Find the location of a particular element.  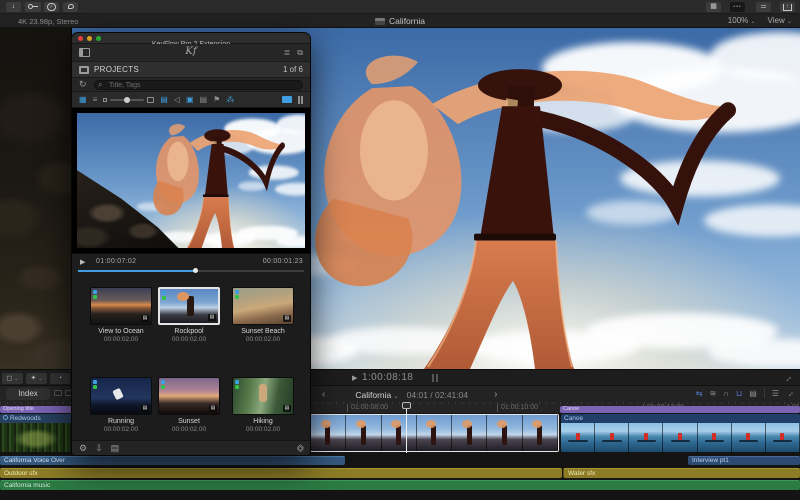

chevron-down-icon: ⌄ is located at coordinates (789, 22).